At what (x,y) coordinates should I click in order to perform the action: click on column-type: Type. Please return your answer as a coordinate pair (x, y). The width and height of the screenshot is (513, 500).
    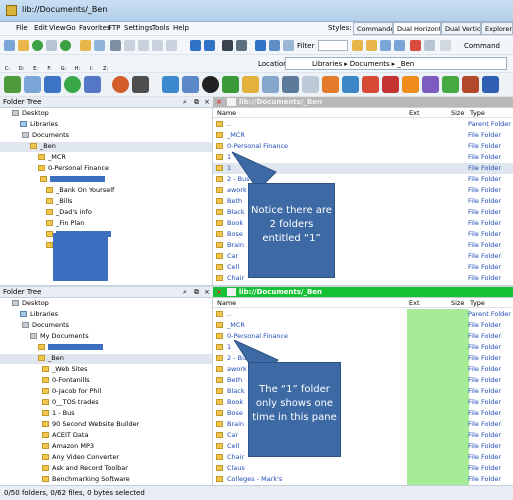
    Looking at the image, I should click on (477, 113).